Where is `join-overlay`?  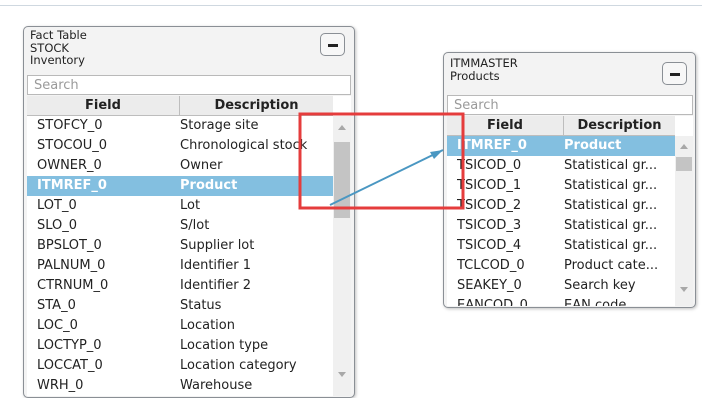 join-overlay is located at coordinates (381, 161).